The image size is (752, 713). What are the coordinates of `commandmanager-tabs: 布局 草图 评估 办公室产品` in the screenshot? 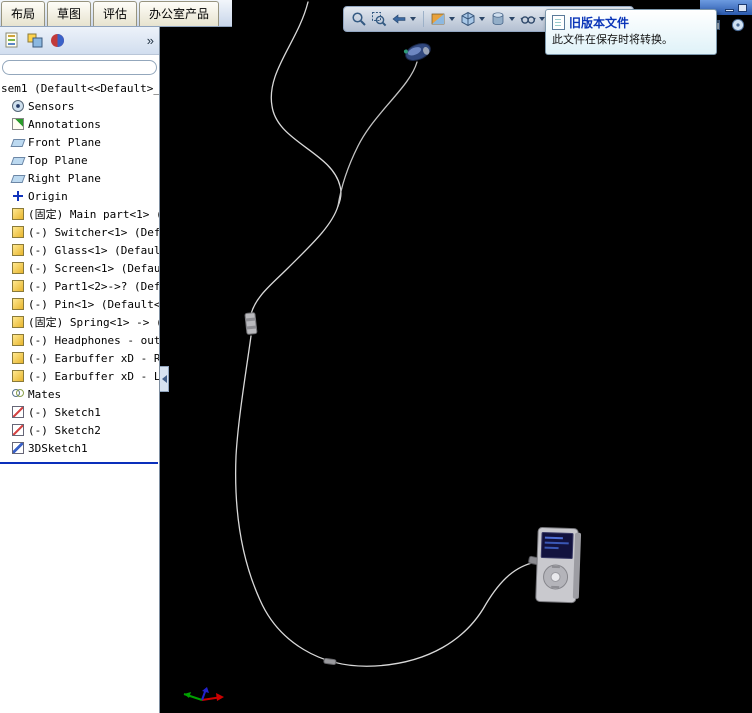 It's located at (116, 13).